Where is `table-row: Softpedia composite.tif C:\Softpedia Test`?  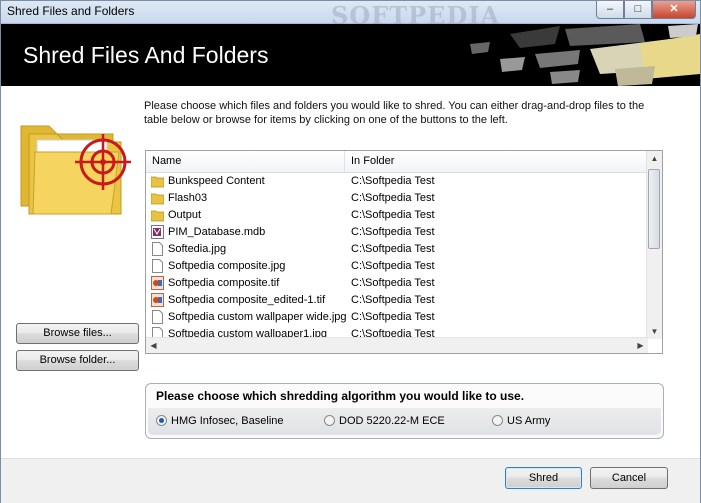 table-row: Softpedia composite.tif C:\Softpedia Test is located at coordinates (397, 283).